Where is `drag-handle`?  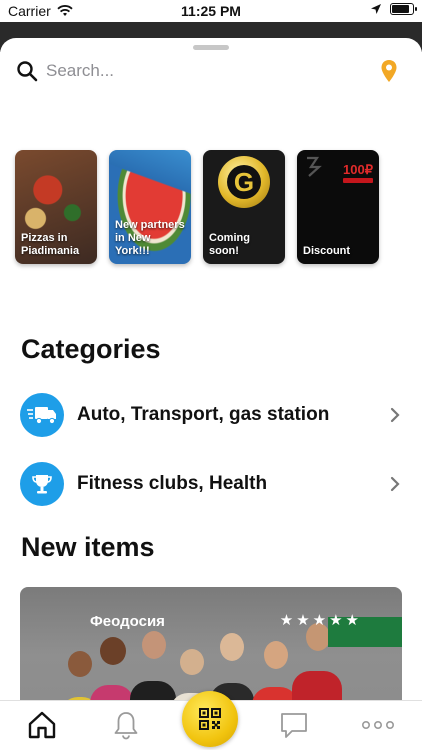
drag-handle is located at coordinates (211, 47).